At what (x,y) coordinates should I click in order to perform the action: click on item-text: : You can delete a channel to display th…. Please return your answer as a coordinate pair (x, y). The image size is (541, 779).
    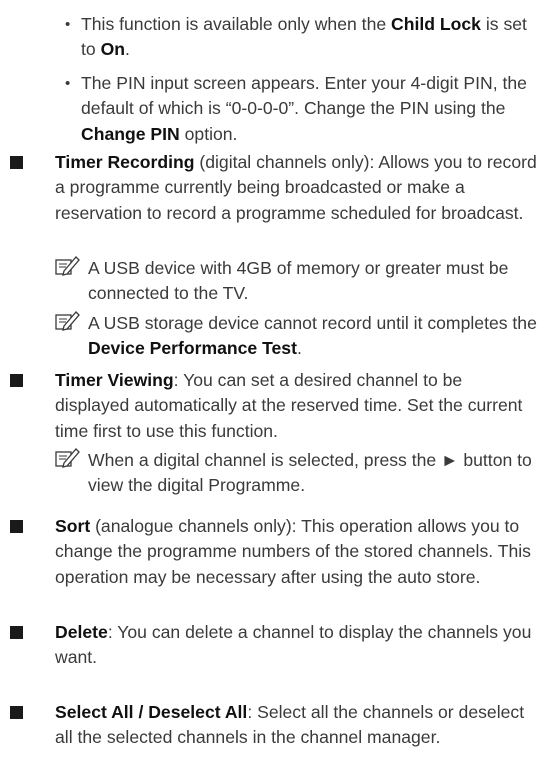
    Looking at the image, I should click on (293, 645).